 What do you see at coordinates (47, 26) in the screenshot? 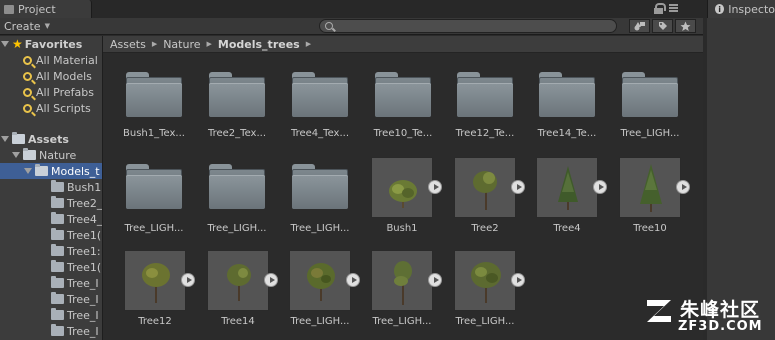
I see `caret-down-icon: ▼` at bounding box center [47, 26].